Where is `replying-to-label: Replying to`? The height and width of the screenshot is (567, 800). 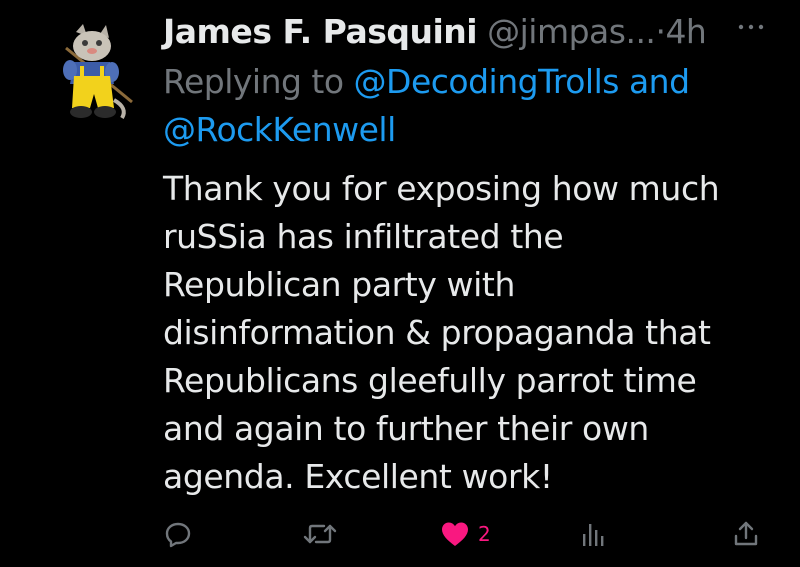 replying-to-label: Replying to is located at coordinates (253, 81).